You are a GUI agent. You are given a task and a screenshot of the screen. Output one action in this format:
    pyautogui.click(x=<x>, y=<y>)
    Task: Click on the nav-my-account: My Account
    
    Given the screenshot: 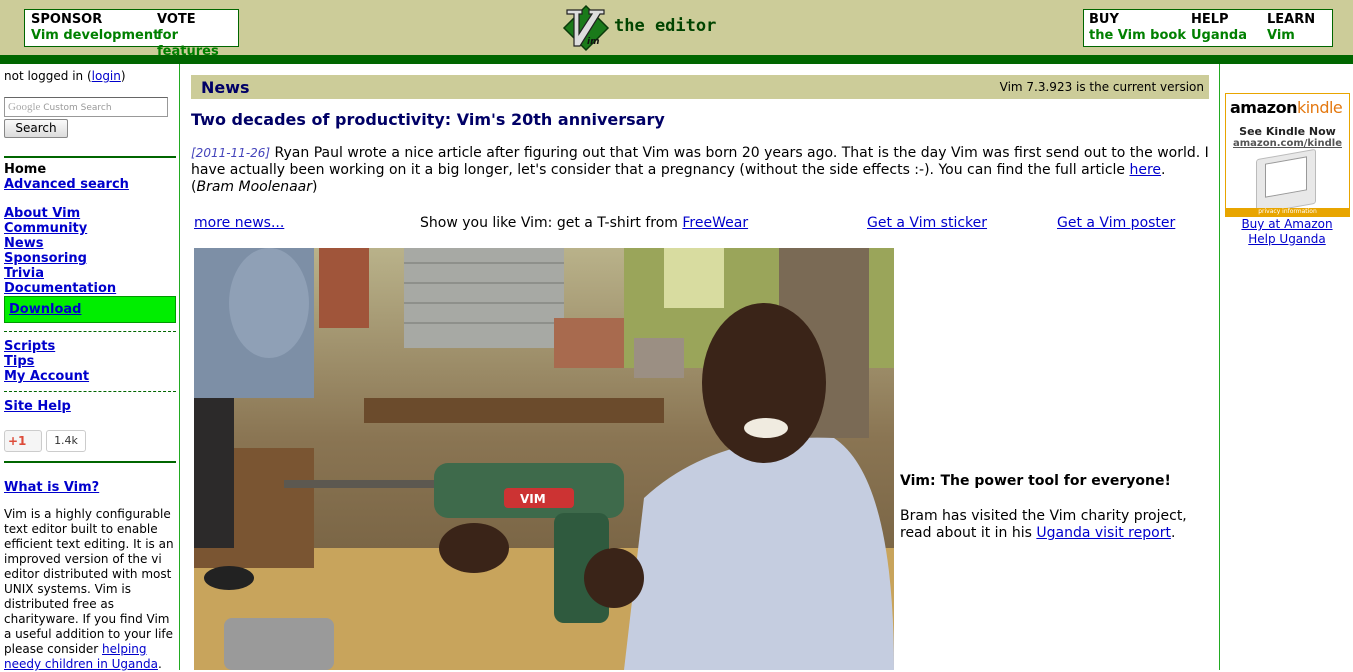 What is the action you would take?
    pyautogui.click(x=90, y=376)
    